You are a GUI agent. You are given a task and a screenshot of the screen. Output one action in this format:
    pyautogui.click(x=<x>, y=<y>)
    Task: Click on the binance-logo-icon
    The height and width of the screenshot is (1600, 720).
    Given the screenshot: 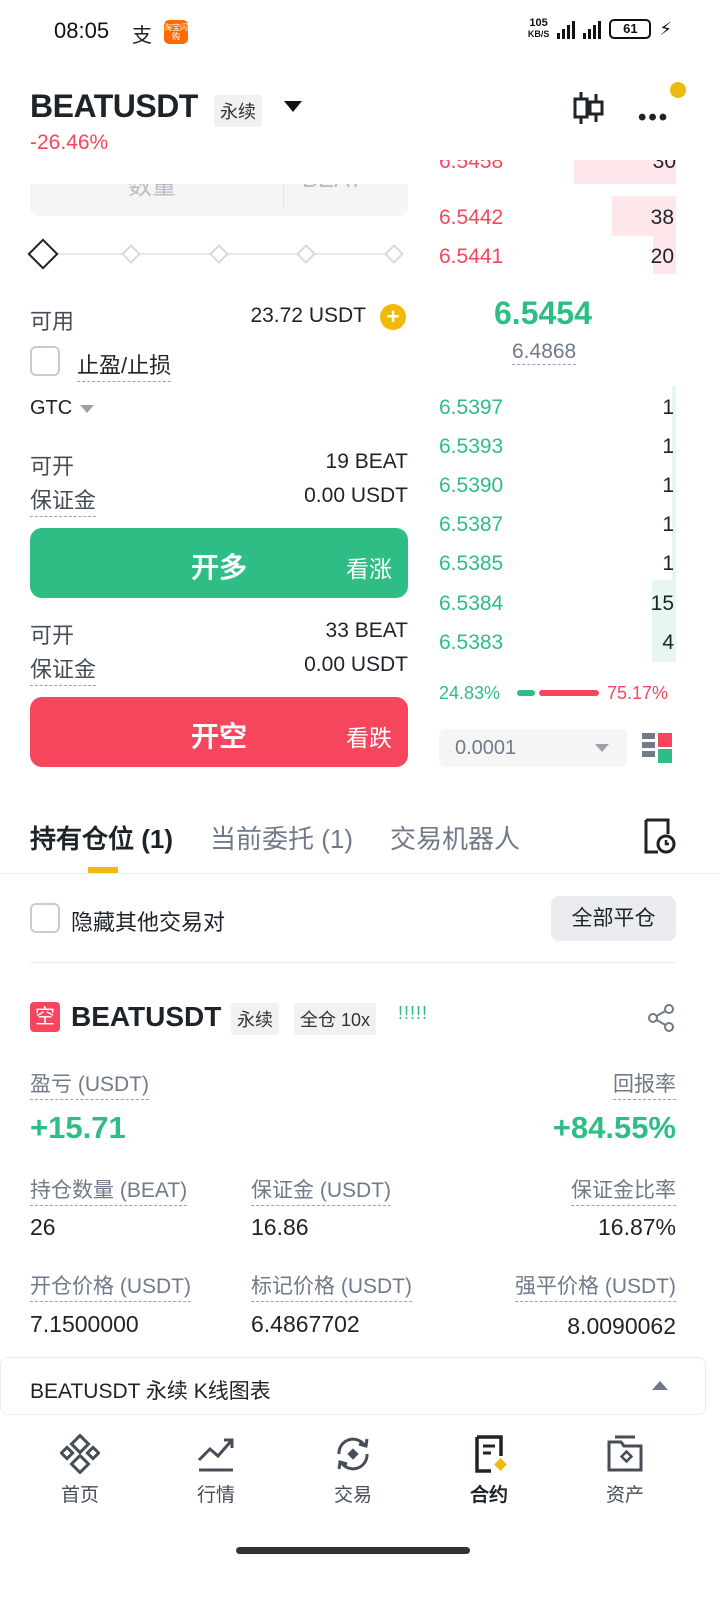 What is the action you would take?
    pyautogui.click(x=80, y=1454)
    